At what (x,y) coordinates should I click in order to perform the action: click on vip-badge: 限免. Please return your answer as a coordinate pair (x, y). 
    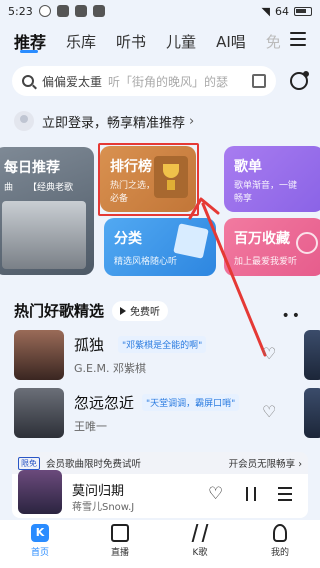
    Looking at the image, I should click on (29, 463).